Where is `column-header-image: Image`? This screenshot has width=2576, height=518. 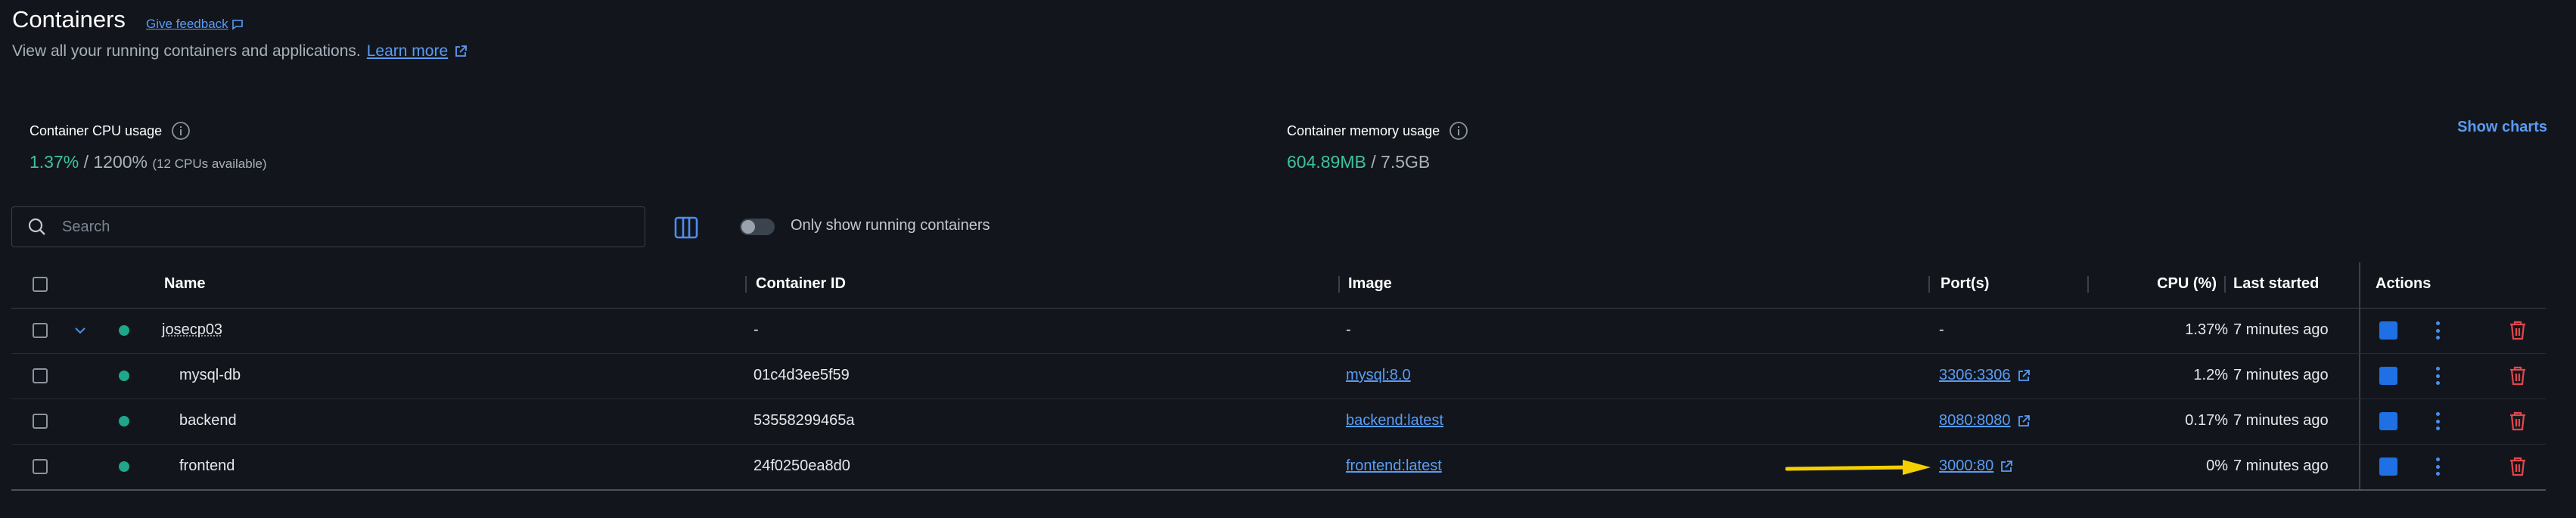
column-header-image: Image is located at coordinates (1370, 284).